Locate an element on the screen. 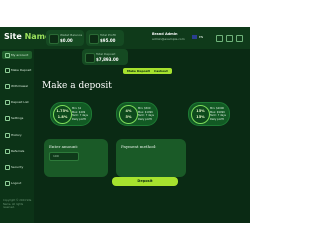 This screenshot has width=320, height=250. plan-percent-circle: 4% 5% is located at coordinates (128, 114).